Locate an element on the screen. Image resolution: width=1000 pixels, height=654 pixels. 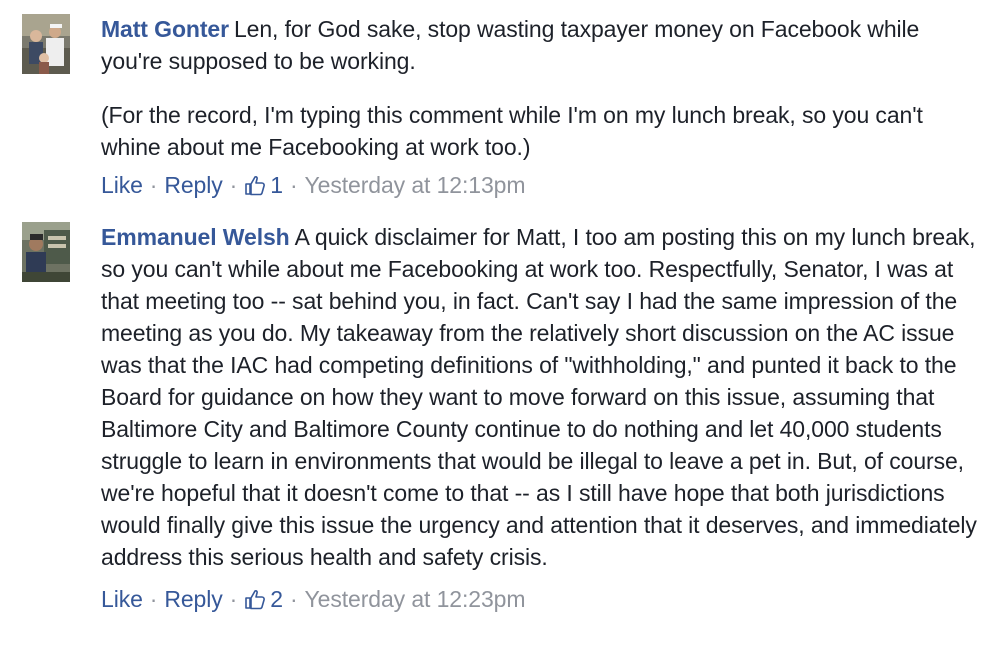
comment-author-link: Emmanuel Welsh is located at coordinates (195, 237).